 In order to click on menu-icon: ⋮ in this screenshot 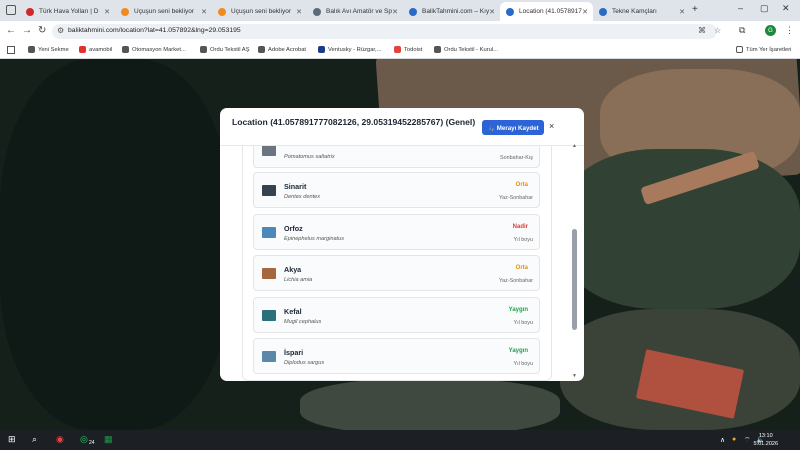, I will do `click(789, 30)`.